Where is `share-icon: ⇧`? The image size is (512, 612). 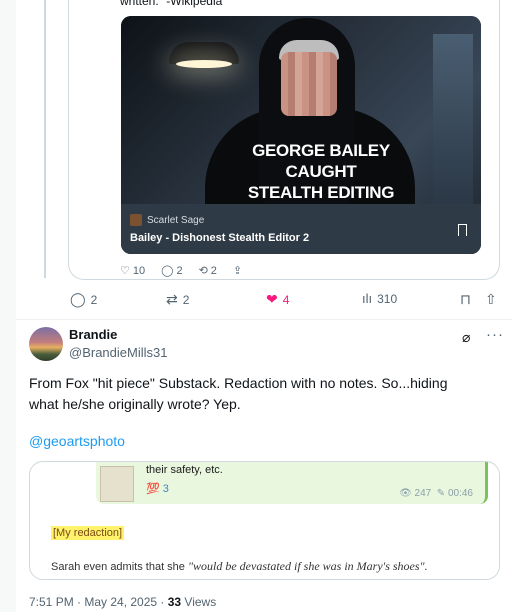 share-icon: ⇧ is located at coordinates (491, 299).